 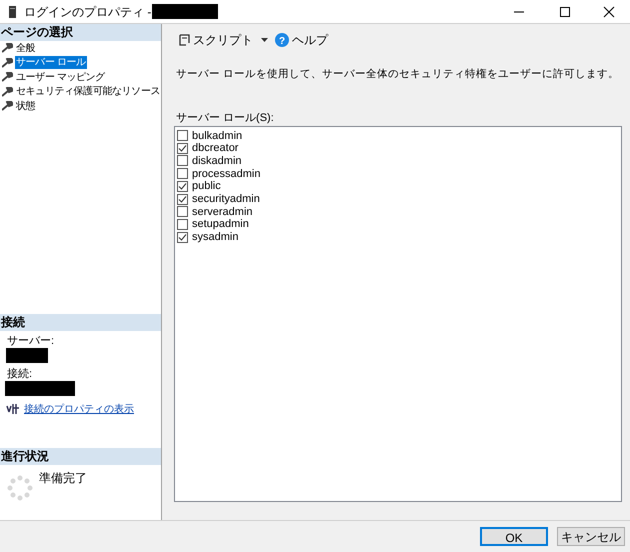 I want to click on role-name: dbcreator, so click(x=215, y=148).